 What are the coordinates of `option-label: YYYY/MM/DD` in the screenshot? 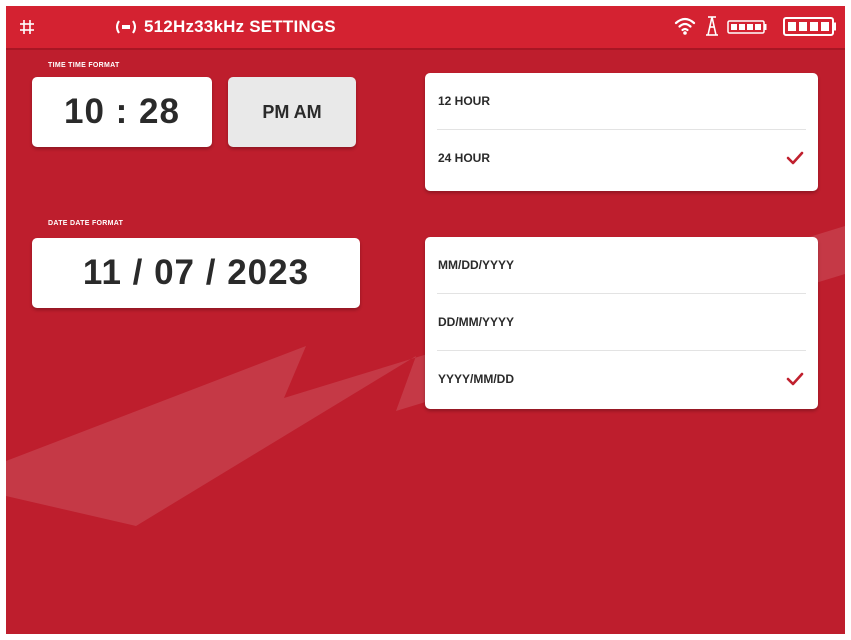 It's located at (476, 379).